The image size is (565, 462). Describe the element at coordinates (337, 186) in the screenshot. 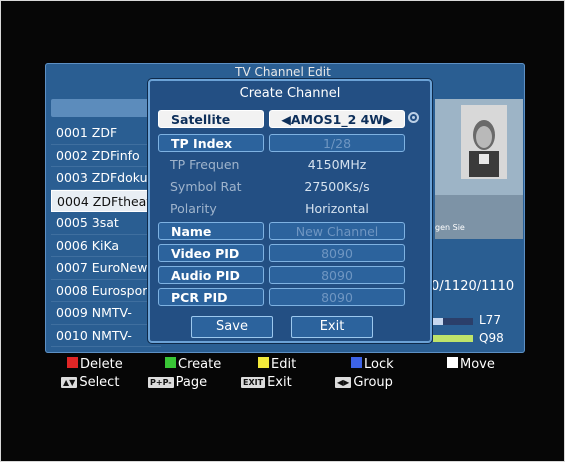

I see `symbol-rate-value: 27500Ks/s` at that location.